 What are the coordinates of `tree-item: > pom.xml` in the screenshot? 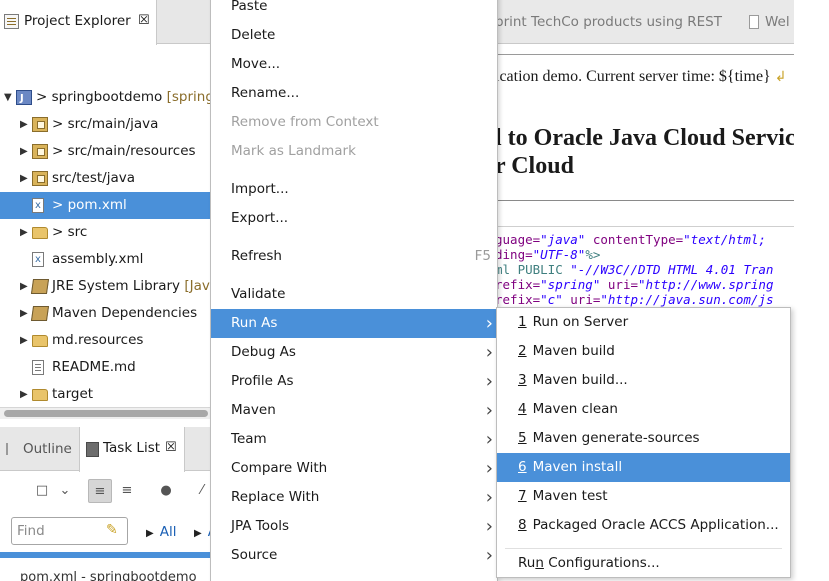 It's located at (106, 205).